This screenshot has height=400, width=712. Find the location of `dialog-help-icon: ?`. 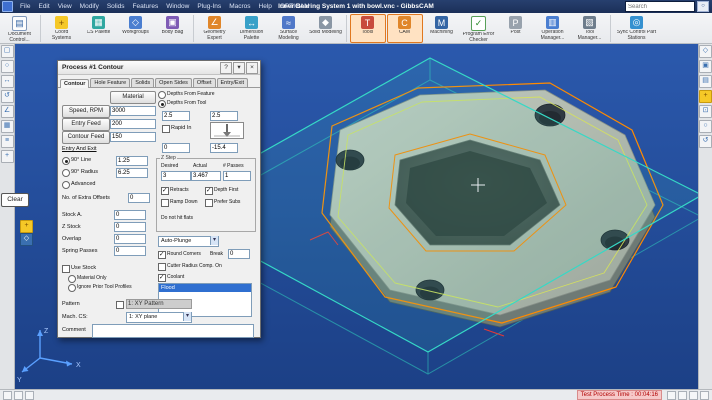

dialog-help-icon: ? is located at coordinates (226, 67).